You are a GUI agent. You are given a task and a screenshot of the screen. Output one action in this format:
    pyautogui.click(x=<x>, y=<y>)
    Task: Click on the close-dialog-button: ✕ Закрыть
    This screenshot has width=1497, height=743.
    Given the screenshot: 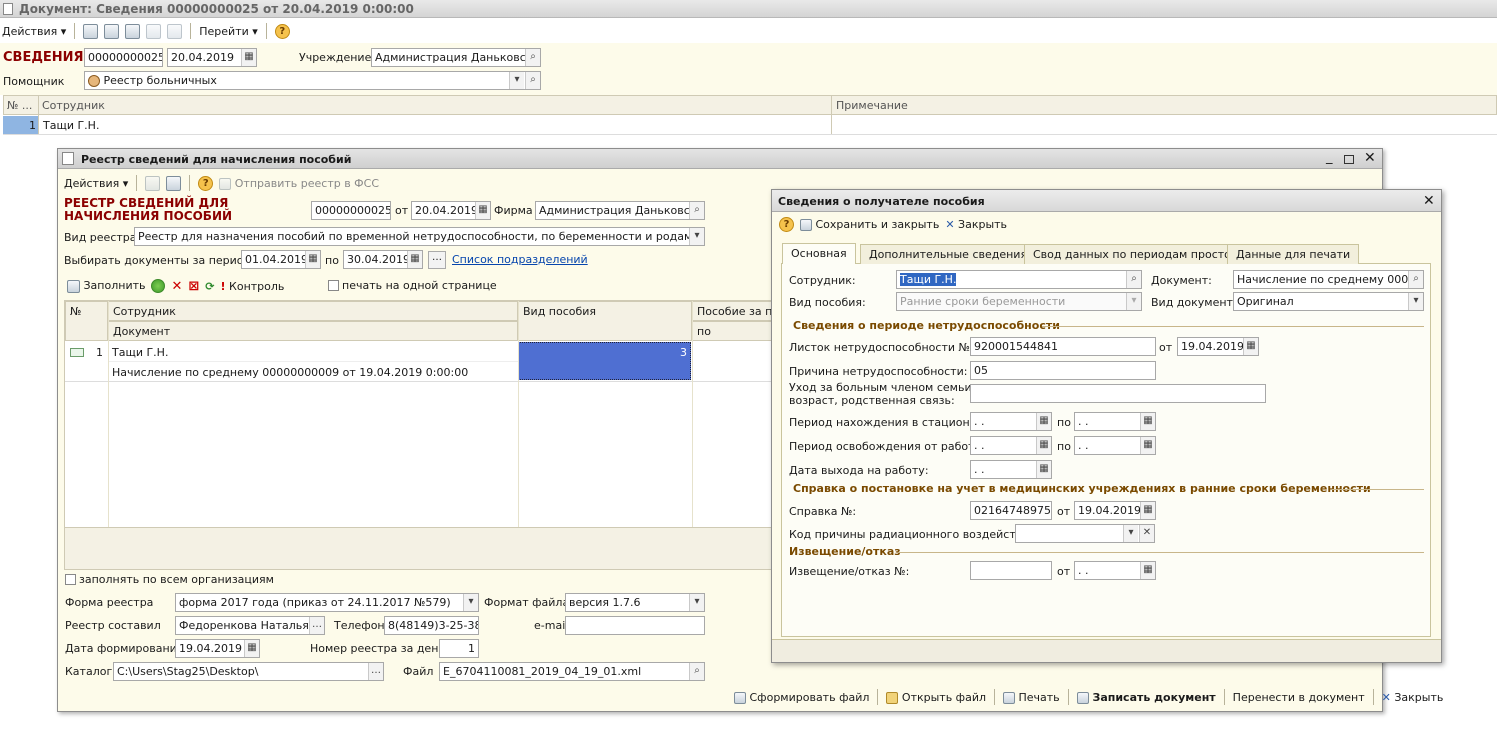 What is the action you would take?
    pyautogui.click(x=976, y=224)
    